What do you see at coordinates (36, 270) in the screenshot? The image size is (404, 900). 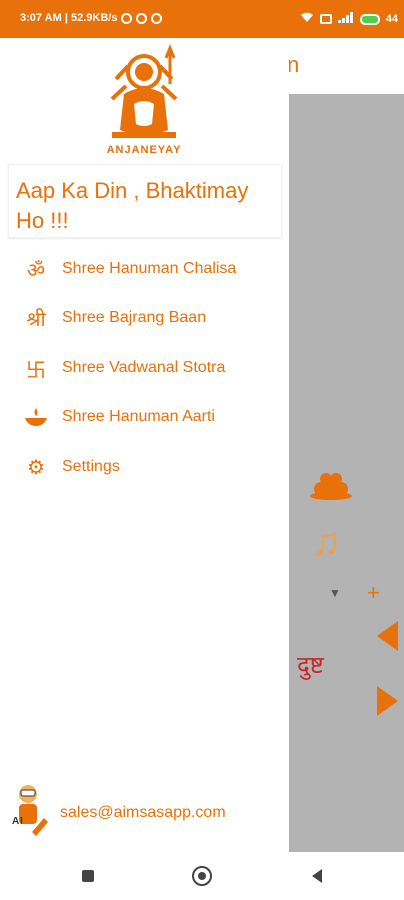 I see `om-icon: ॐ` at bounding box center [36, 270].